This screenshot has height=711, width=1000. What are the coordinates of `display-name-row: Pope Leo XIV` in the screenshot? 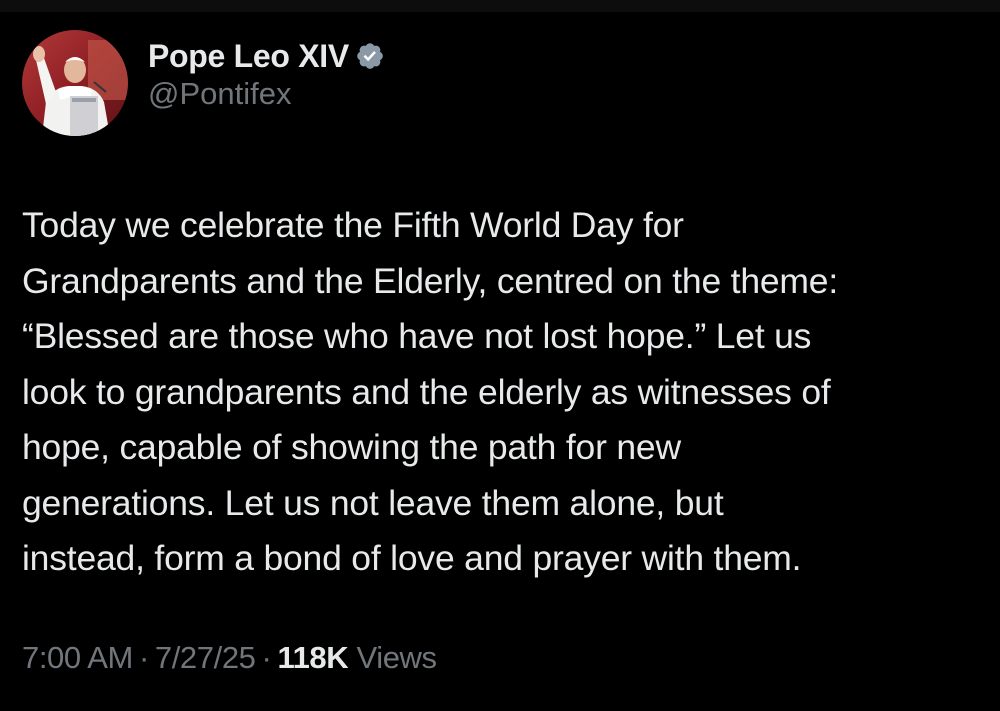 It's located at (266, 56).